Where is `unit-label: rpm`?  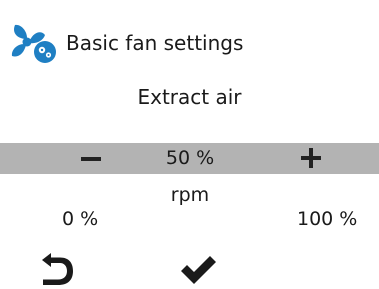 unit-label: rpm is located at coordinates (190, 195).